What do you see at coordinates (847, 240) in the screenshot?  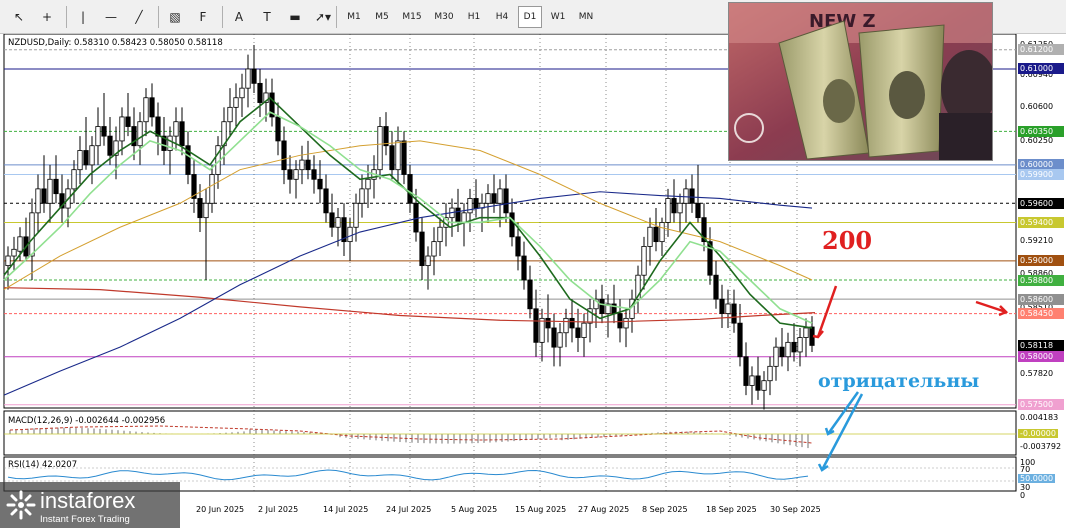 I see `ma-200-annotation: 200` at bounding box center [847, 240].